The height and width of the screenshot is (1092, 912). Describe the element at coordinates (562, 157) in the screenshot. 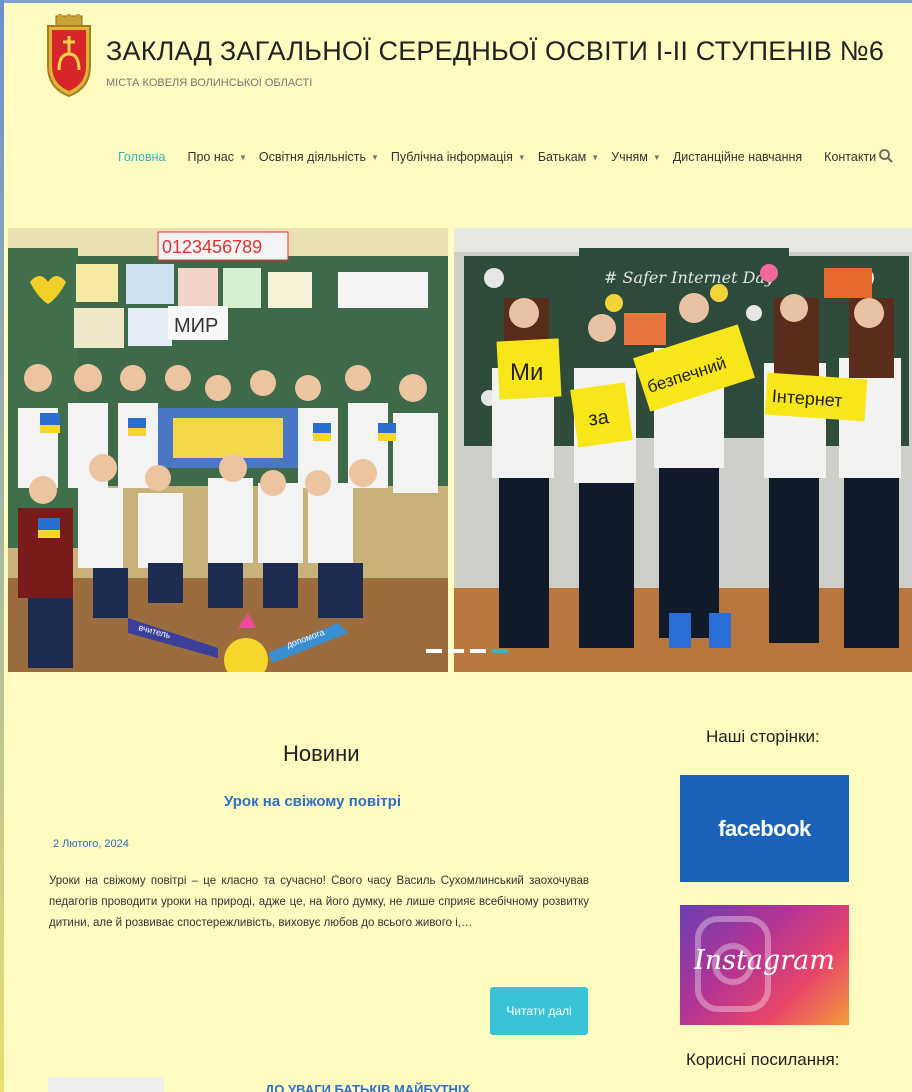

I see `nav-item-label: Батькам` at that location.